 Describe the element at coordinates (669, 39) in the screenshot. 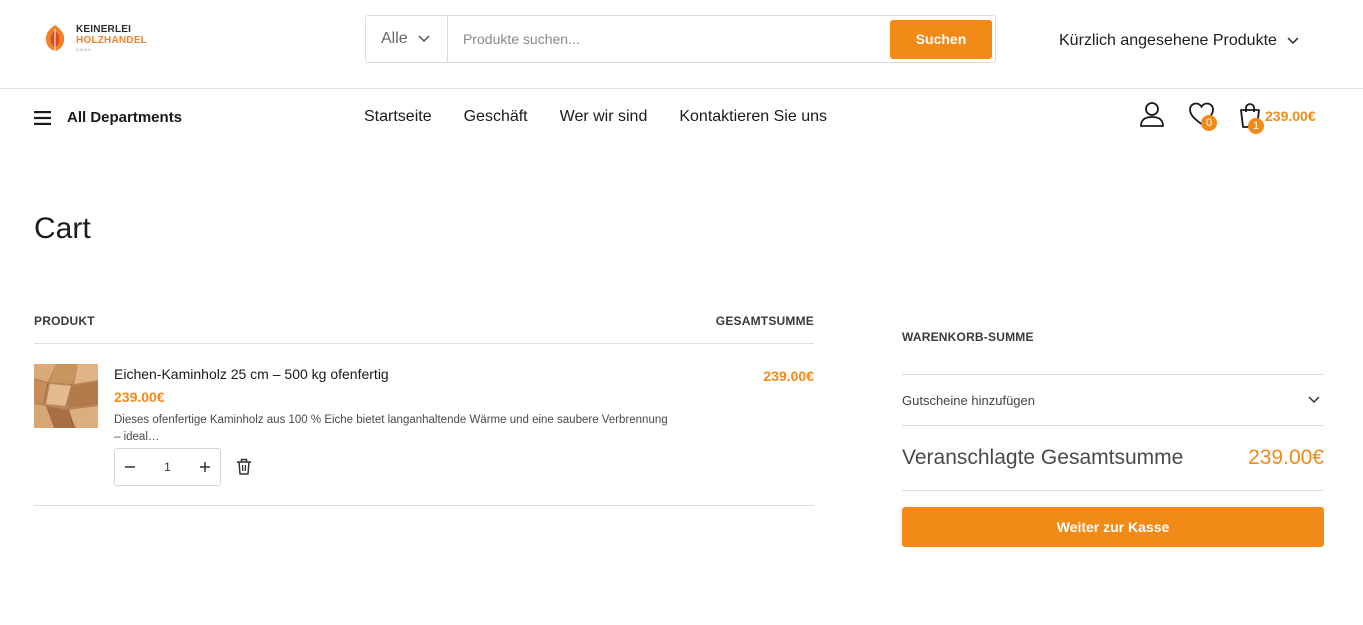

I see `search-input` at that location.